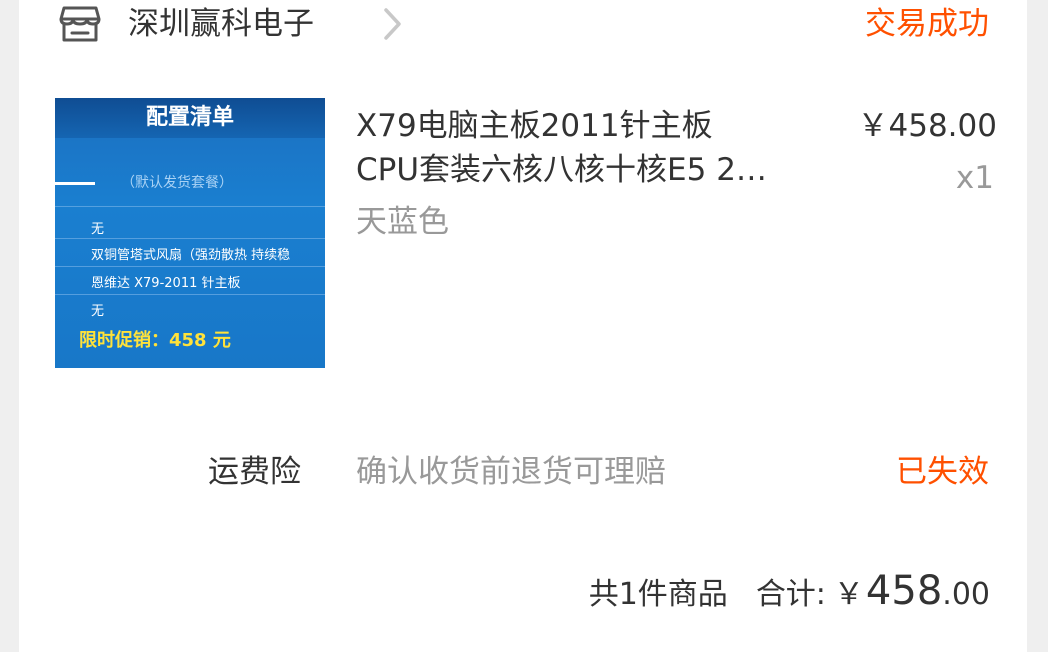 This screenshot has height=652, width=1048. I want to click on order-status: 交易成功, so click(927, 24).